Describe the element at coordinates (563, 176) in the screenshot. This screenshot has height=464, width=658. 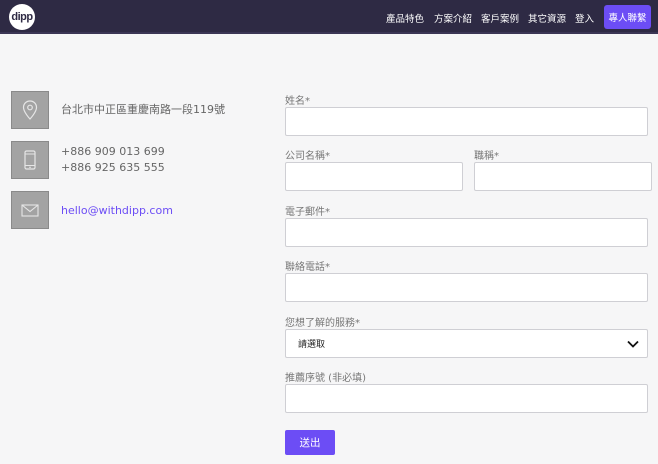
I see `job-title-field` at that location.